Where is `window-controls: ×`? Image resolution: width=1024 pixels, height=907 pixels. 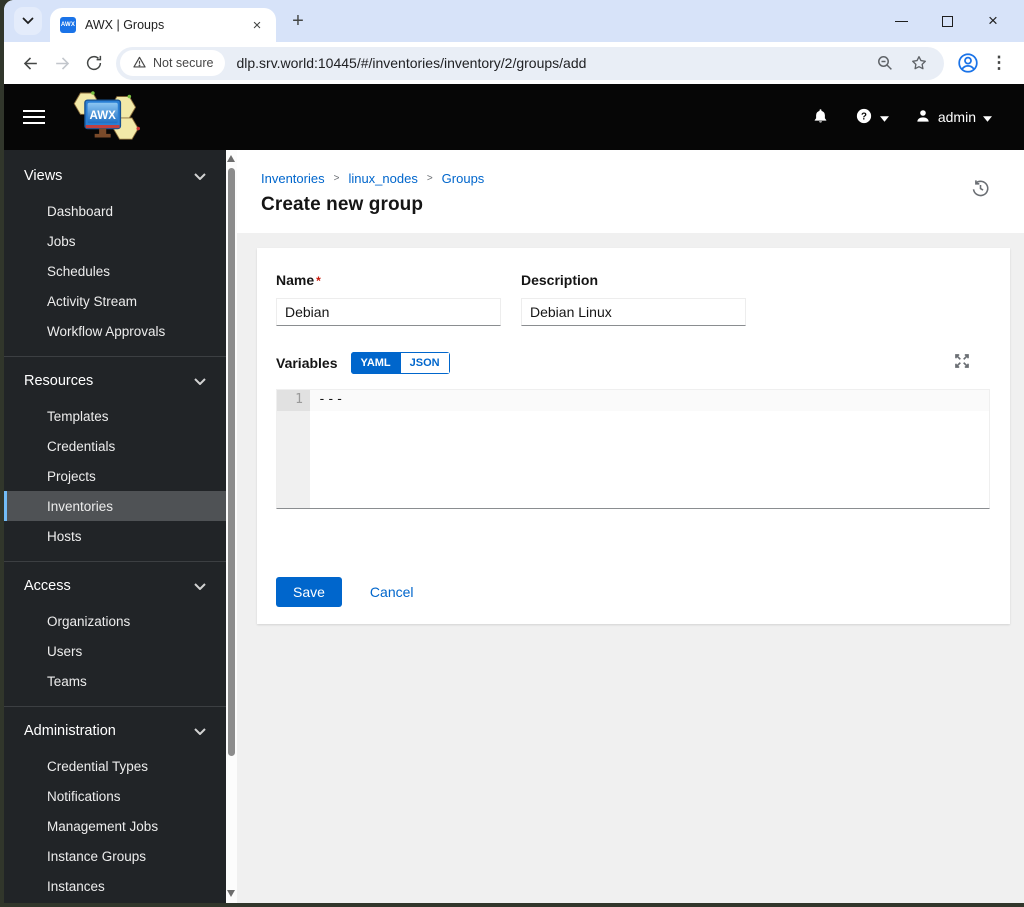 window-controls: × is located at coordinates (951, 21).